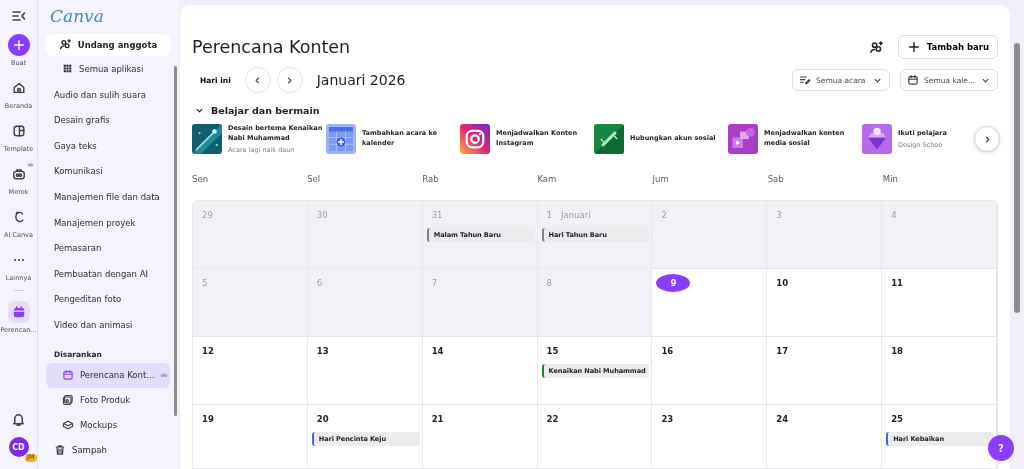  Describe the element at coordinates (437, 418) in the screenshot. I see `day-number: 21` at that location.